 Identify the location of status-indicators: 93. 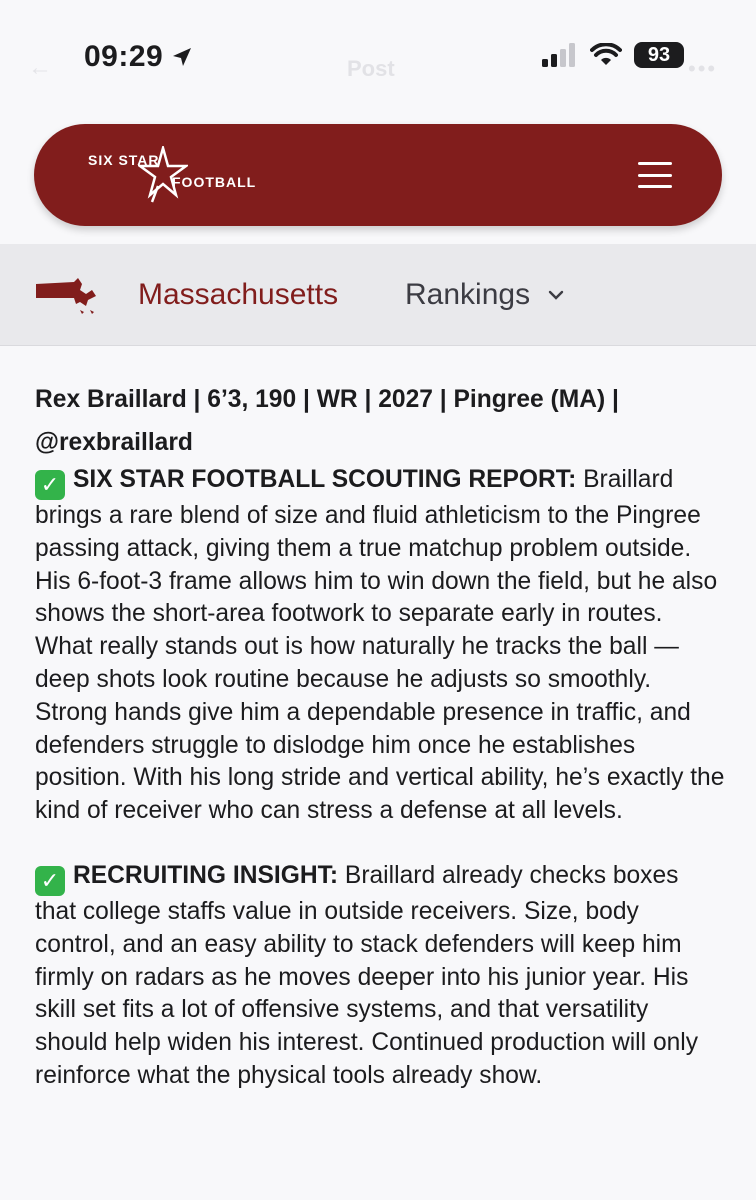
(613, 55).